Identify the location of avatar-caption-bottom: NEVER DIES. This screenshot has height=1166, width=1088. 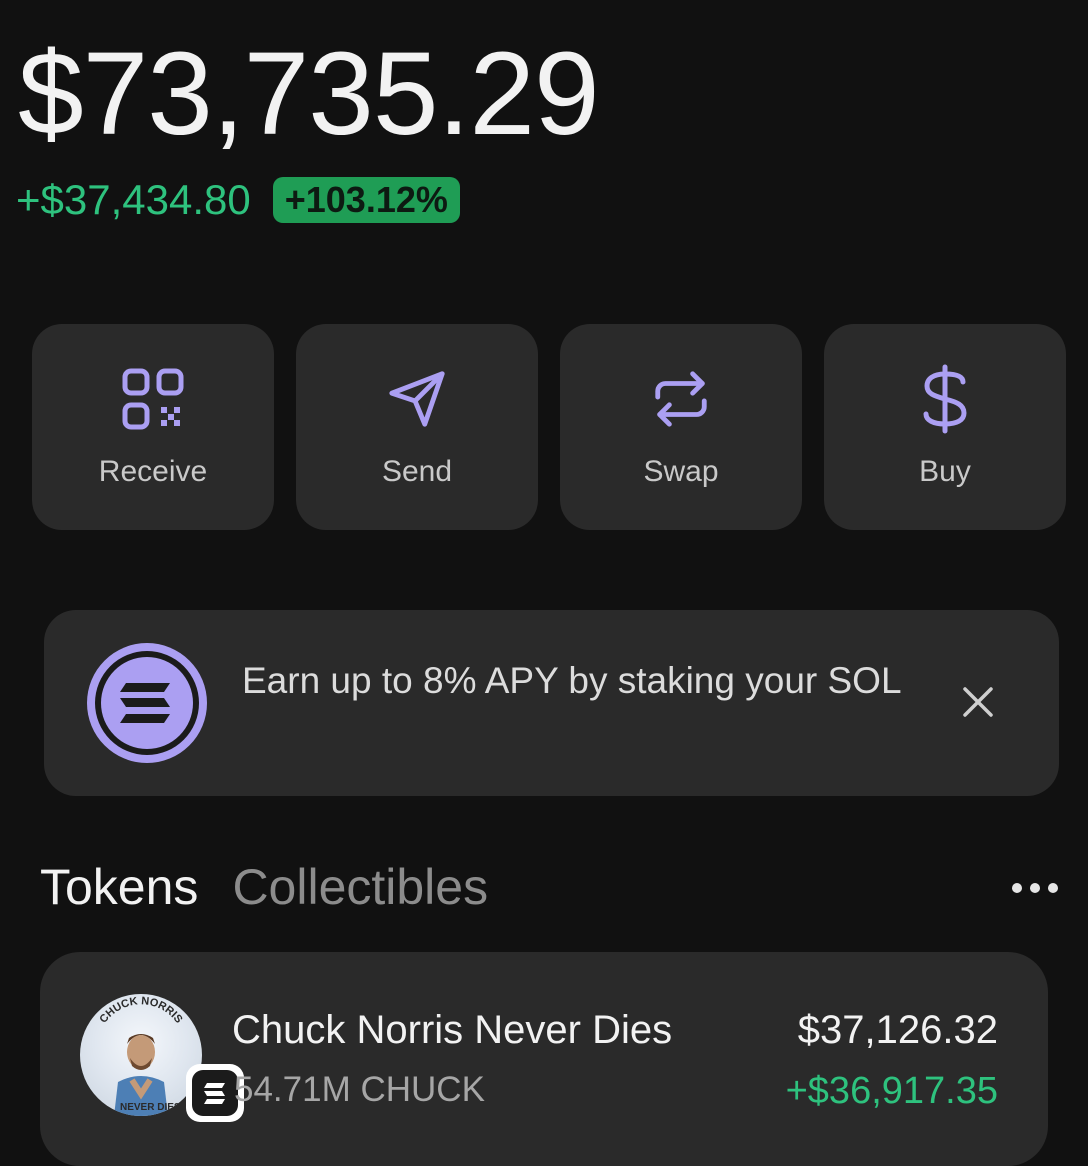
(150, 1107).